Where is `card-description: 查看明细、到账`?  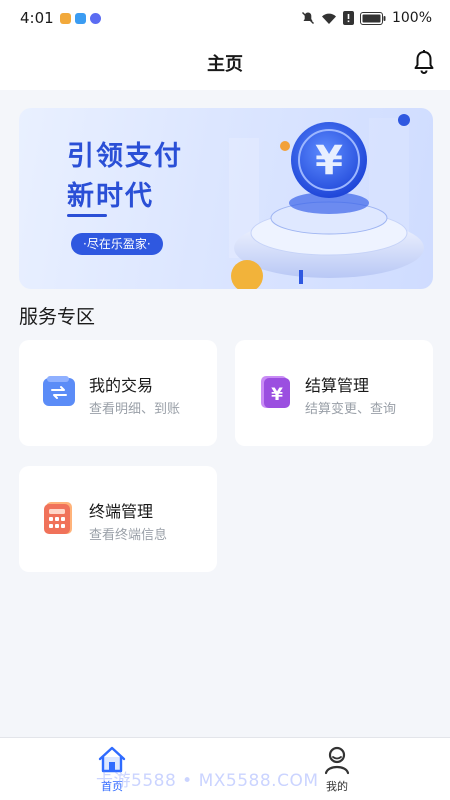
card-description: 查看明细、到账 is located at coordinates (135, 409).